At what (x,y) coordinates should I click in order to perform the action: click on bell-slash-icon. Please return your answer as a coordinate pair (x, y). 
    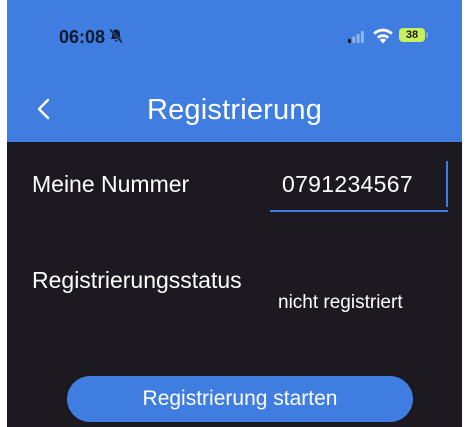
    Looking at the image, I should click on (116, 36).